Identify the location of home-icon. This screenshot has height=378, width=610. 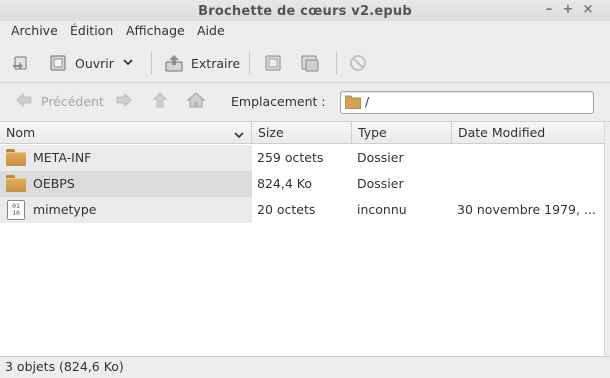
(196, 101).